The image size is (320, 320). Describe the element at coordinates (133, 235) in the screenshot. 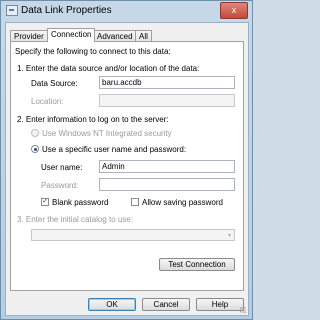

I see `catalog-select: ▾` at that location.